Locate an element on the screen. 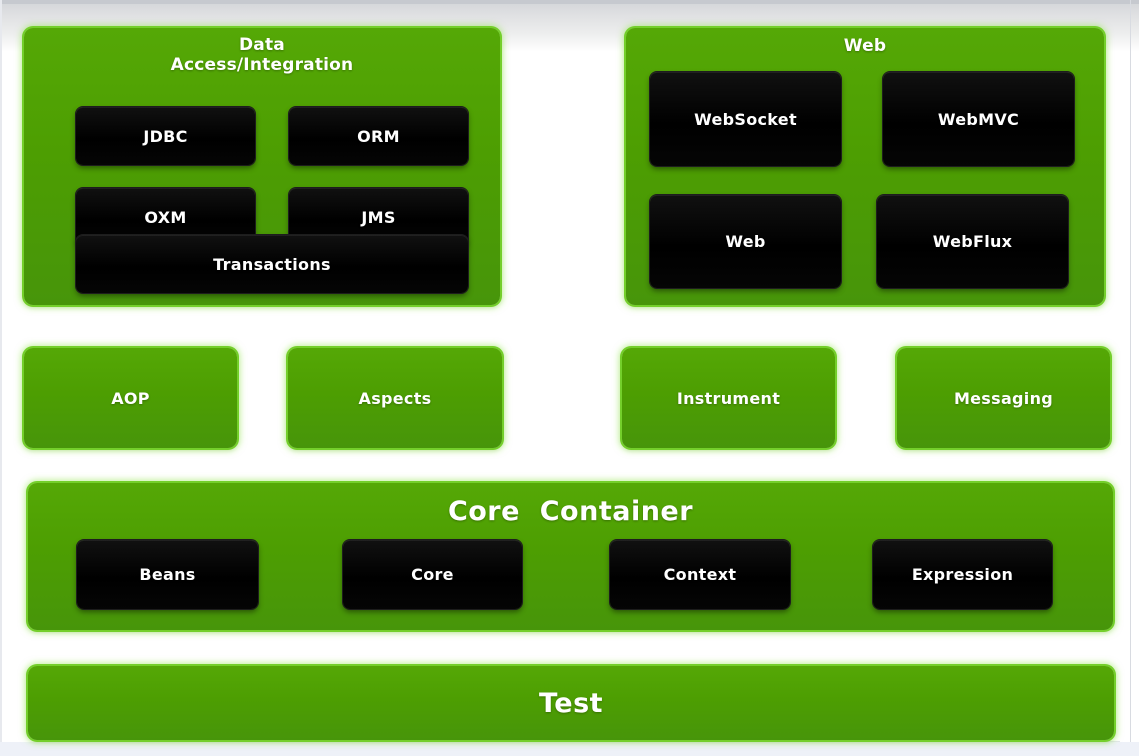  panel-test-label: Test is located at coordinates (571, 703).